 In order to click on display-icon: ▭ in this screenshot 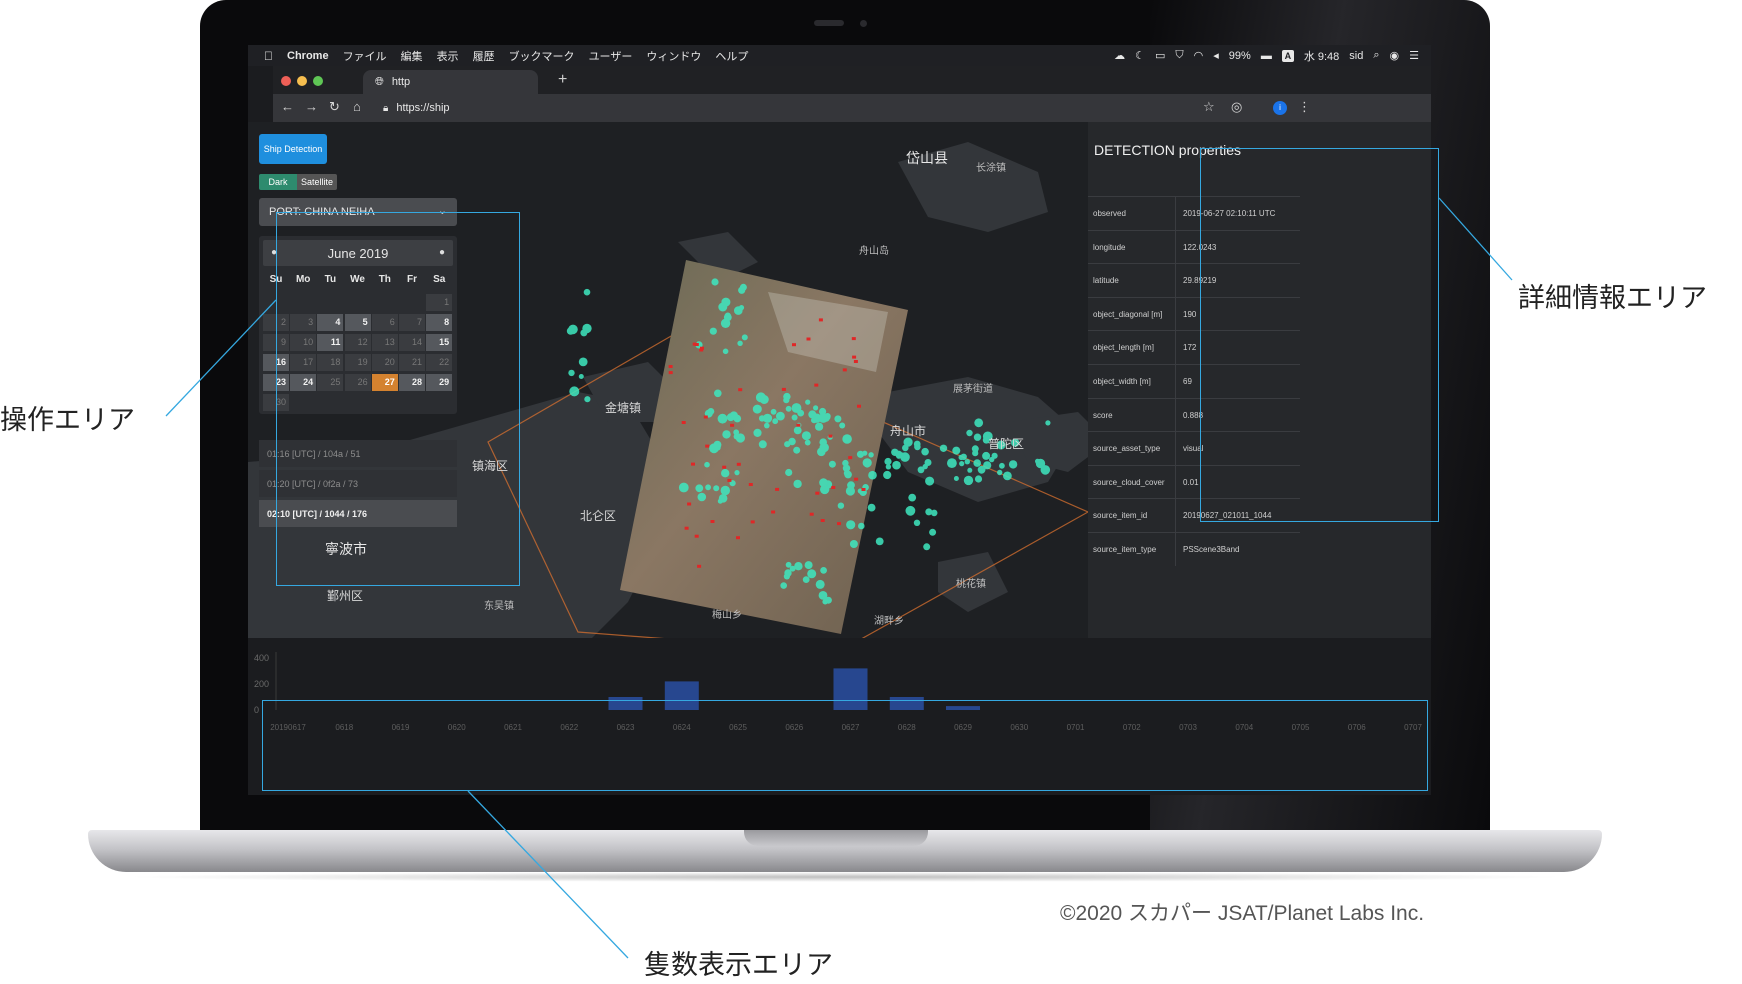, I will do `click(1160, 55)`.